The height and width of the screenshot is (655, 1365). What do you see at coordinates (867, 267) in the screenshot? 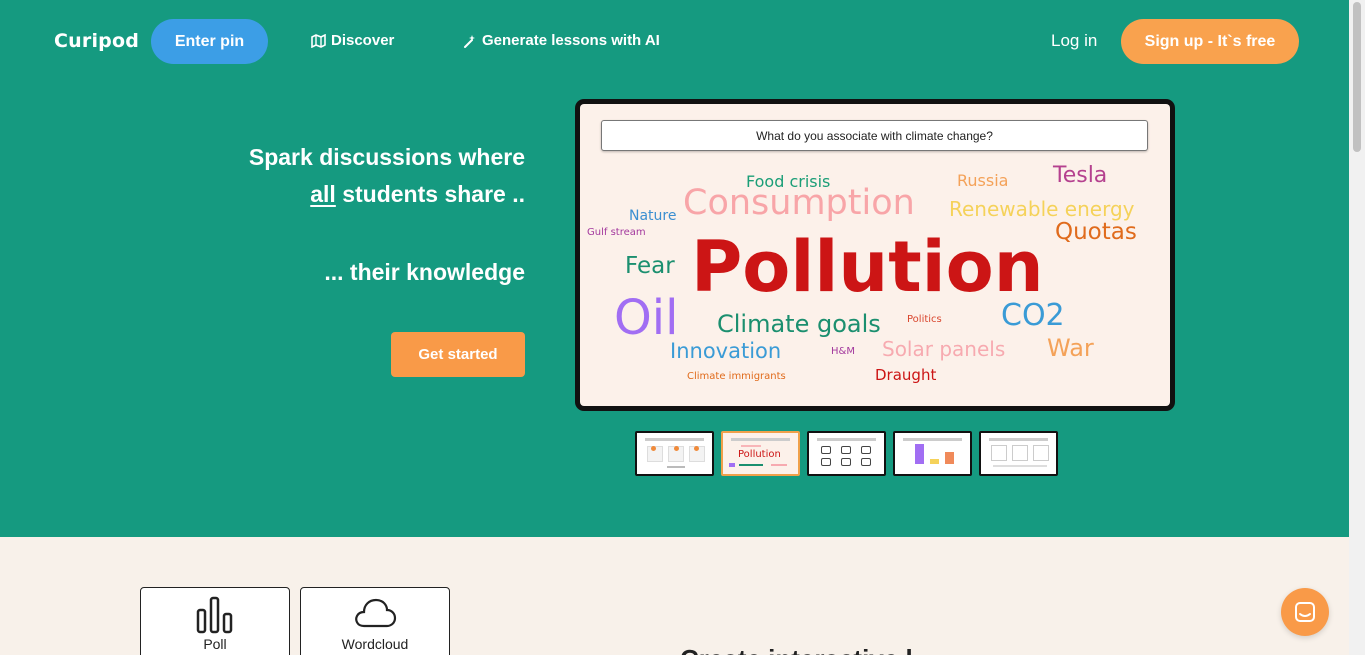
I see `word-pollution: Pollution` at bounding box center [867, 267].